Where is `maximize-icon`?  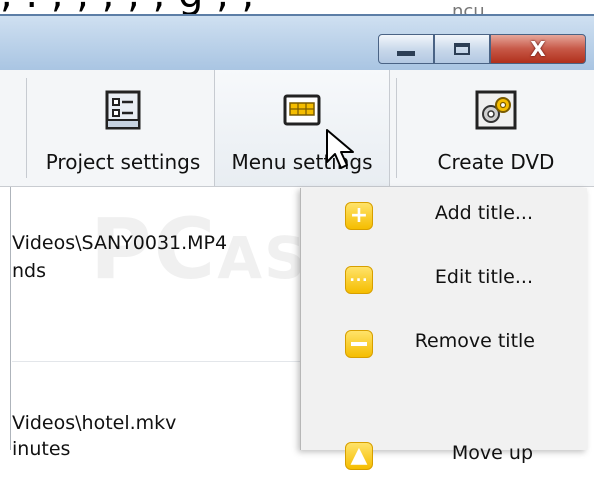
maximize-icon is located at coordinates (462, 49).